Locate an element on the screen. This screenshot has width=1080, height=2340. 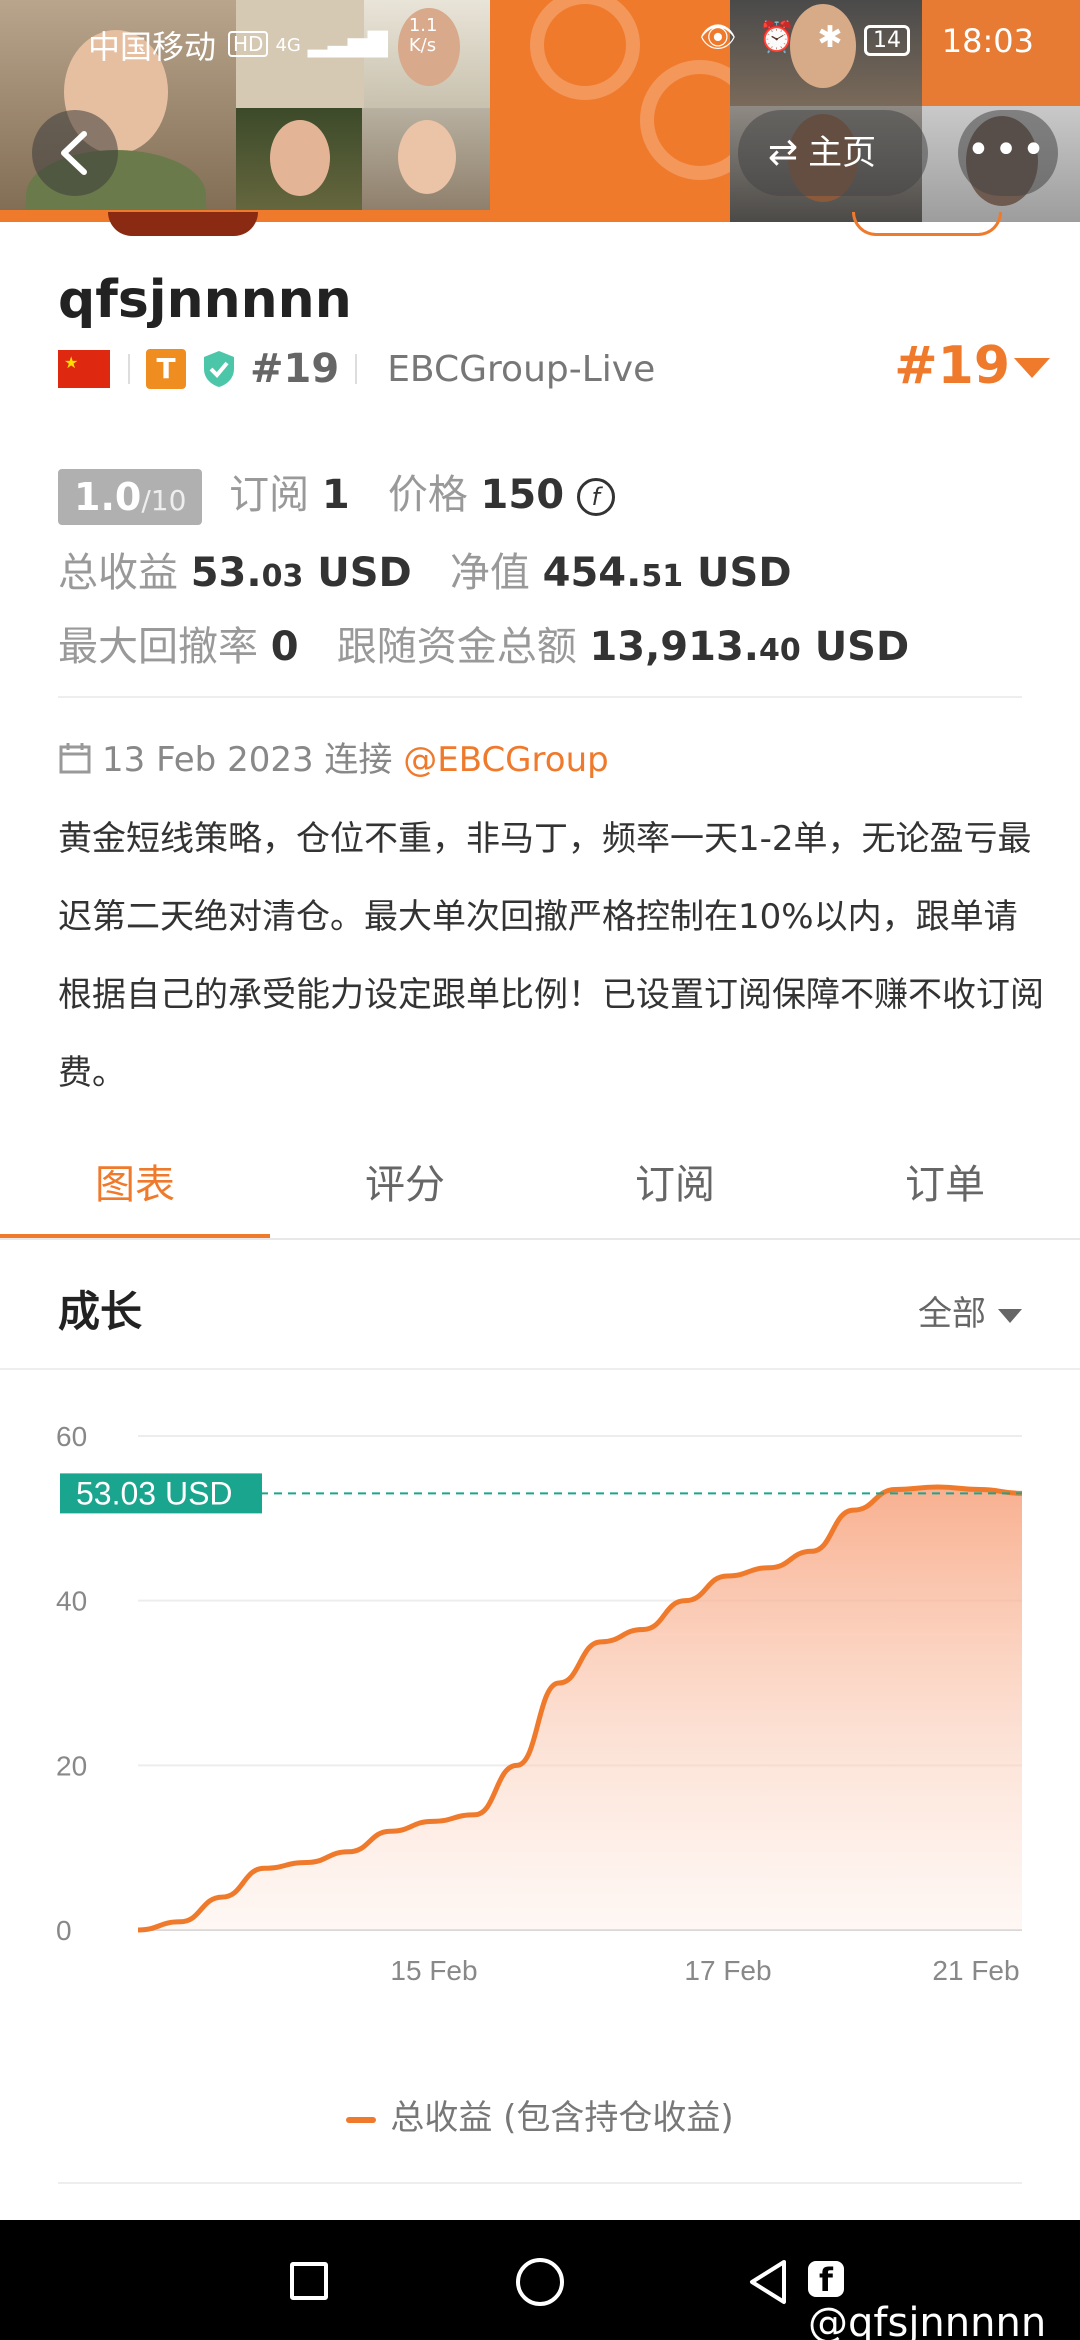
tab-orders: 订单 is located at coordinates (945, 1190).